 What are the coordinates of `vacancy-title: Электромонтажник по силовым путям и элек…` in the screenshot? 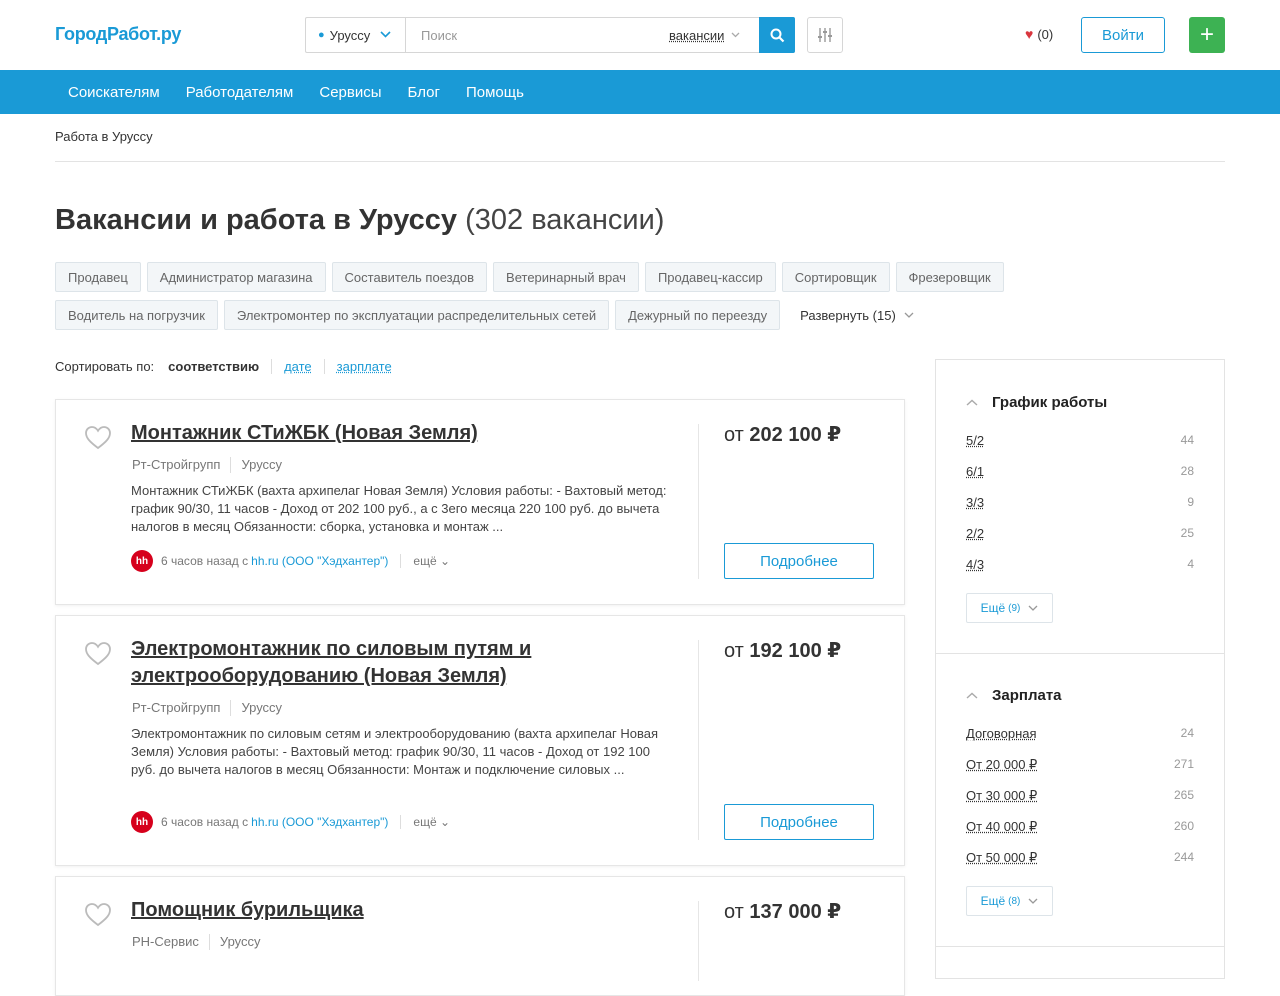 It's located at (366, 663).